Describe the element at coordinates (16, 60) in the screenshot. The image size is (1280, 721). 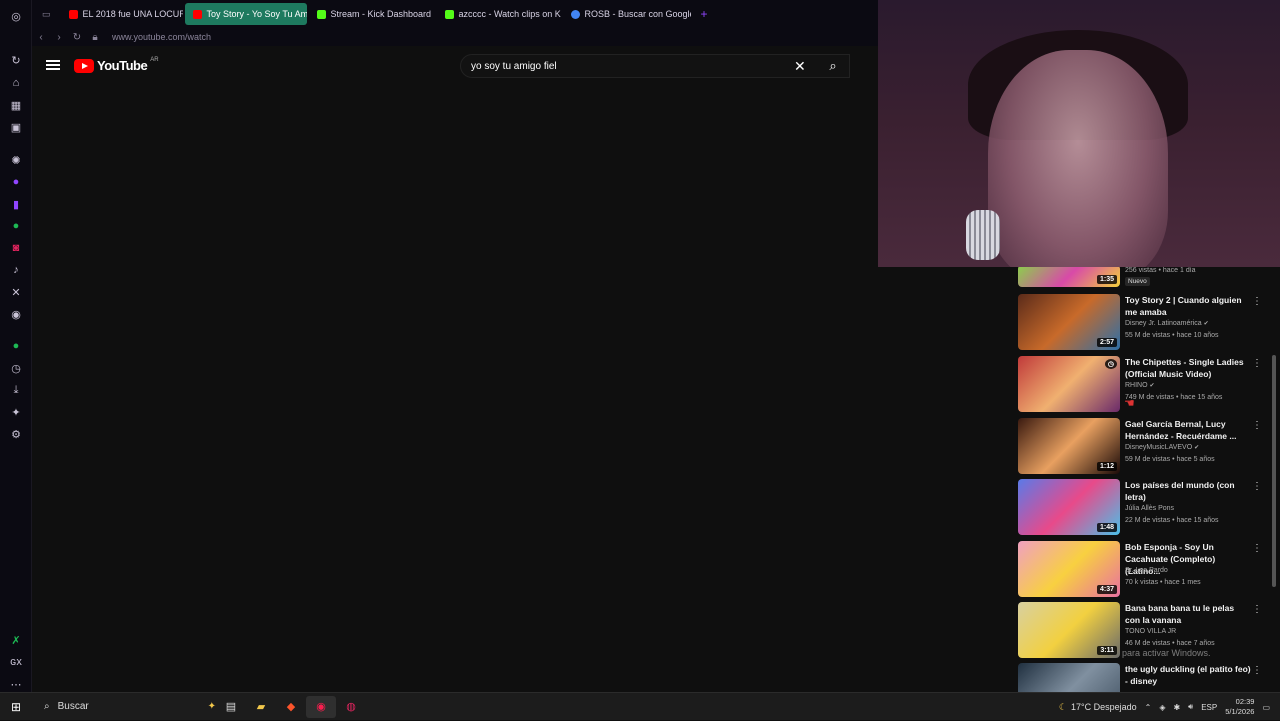
I see `refresh-icon: ↻` at that location.